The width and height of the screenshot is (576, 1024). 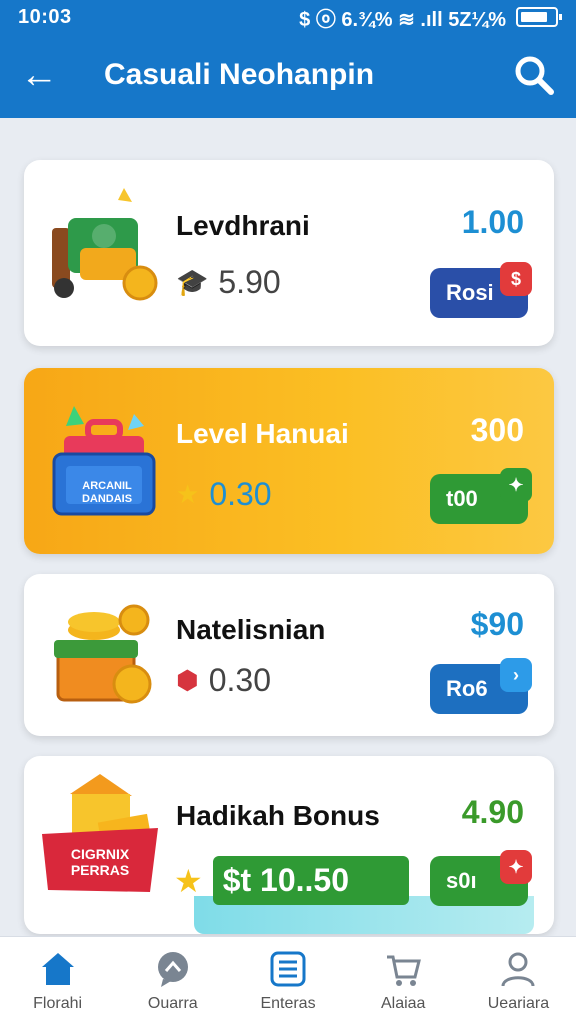 What do you see at coordinates (58, 1003) in the screenshot?
I see `nav-label: Florahi` at bounding box center [58, 1003].